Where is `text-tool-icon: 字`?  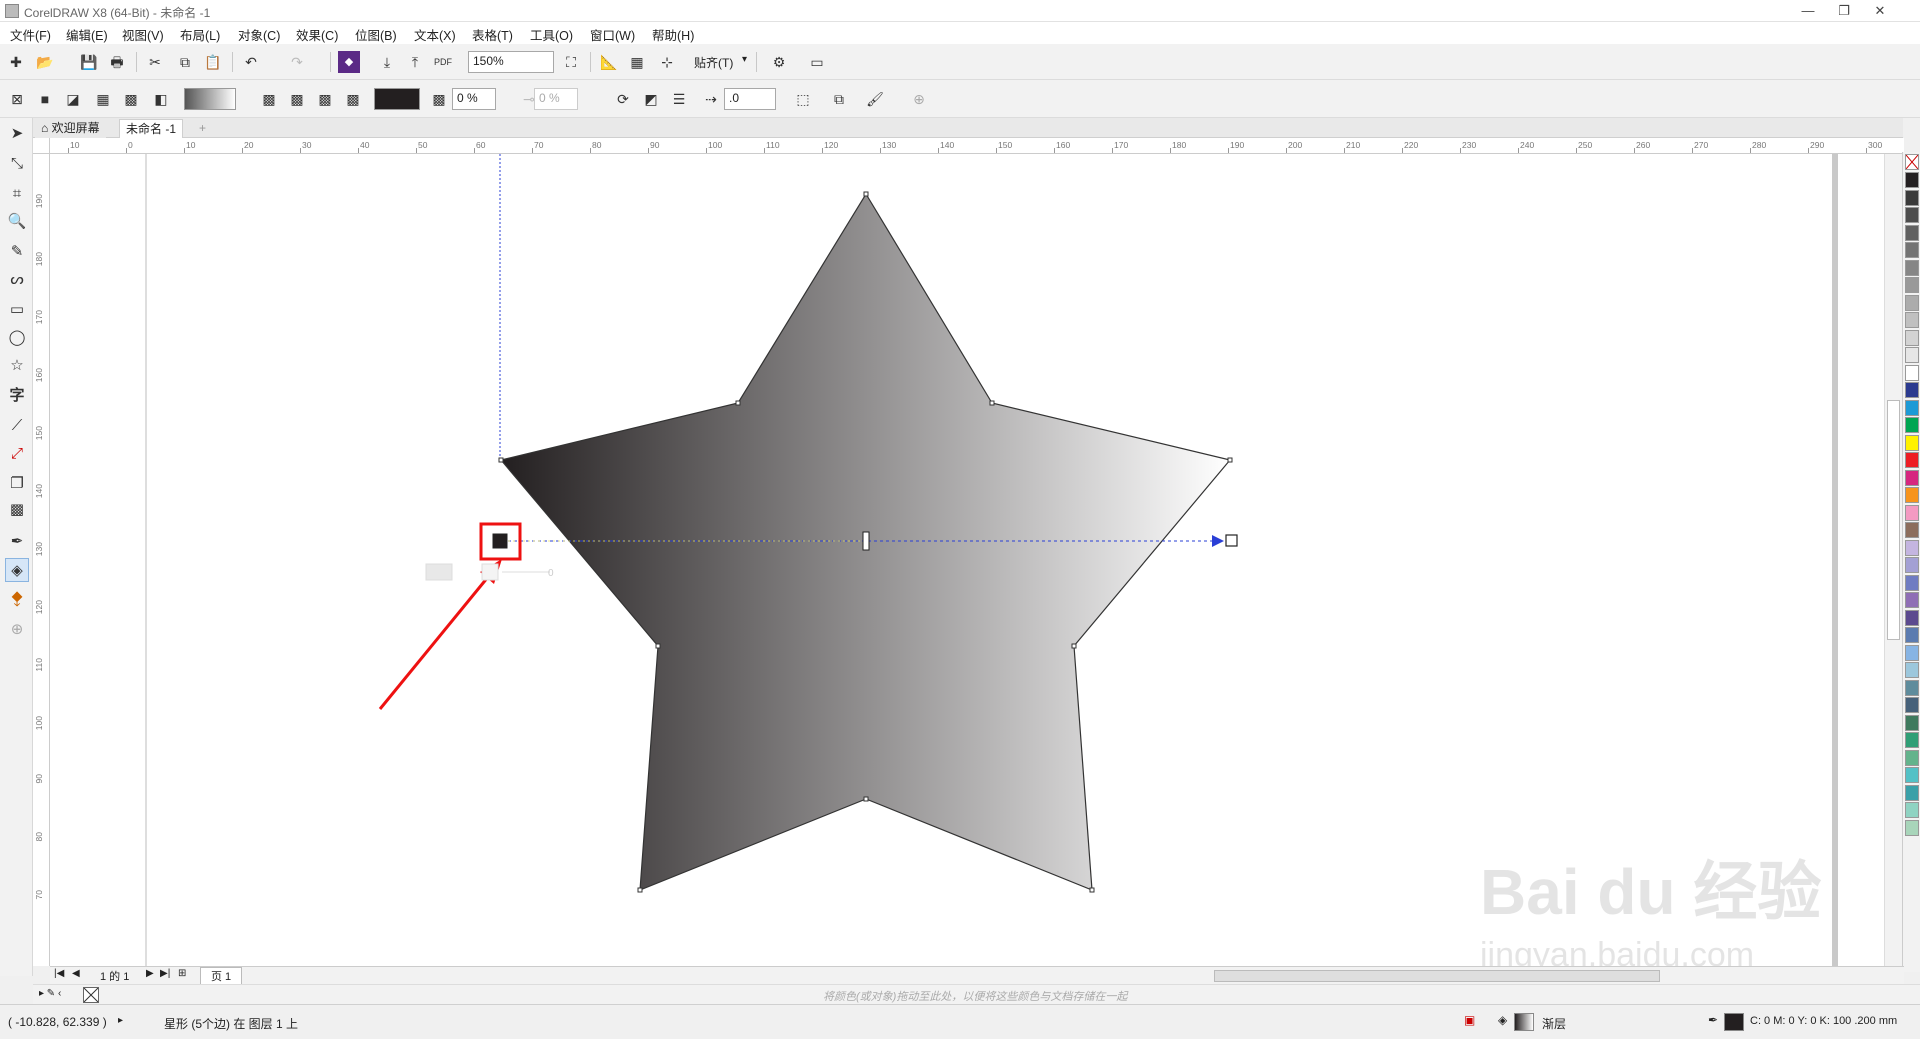
text-tool-icon: 字 is located at coordinates (17, 396).